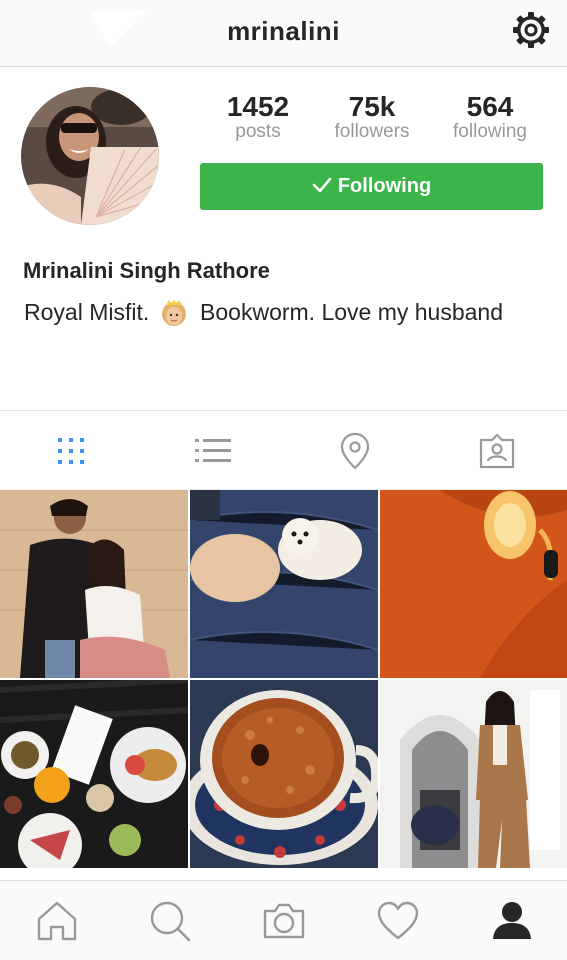  Describe the element at coordinates (90, 156) in the screenshot. I see `profile-avatar` at that location.